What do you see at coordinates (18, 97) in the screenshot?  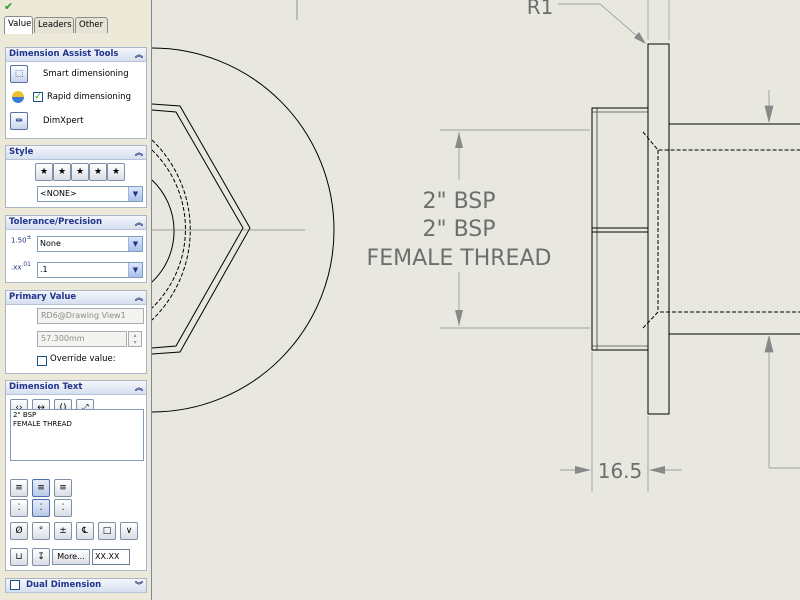 I see `rapid-dimension-icon` at bounding box center [18, 97].